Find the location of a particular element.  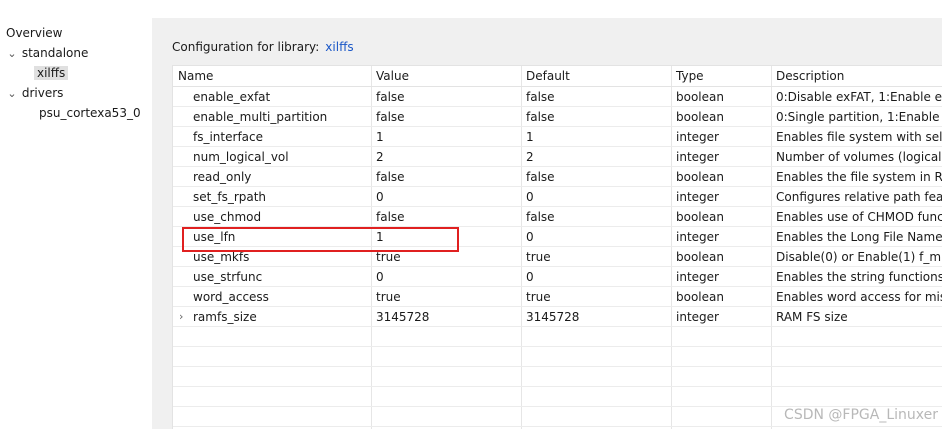

table-header: Name Value Default Type Description is located at coordinates (557, 76).